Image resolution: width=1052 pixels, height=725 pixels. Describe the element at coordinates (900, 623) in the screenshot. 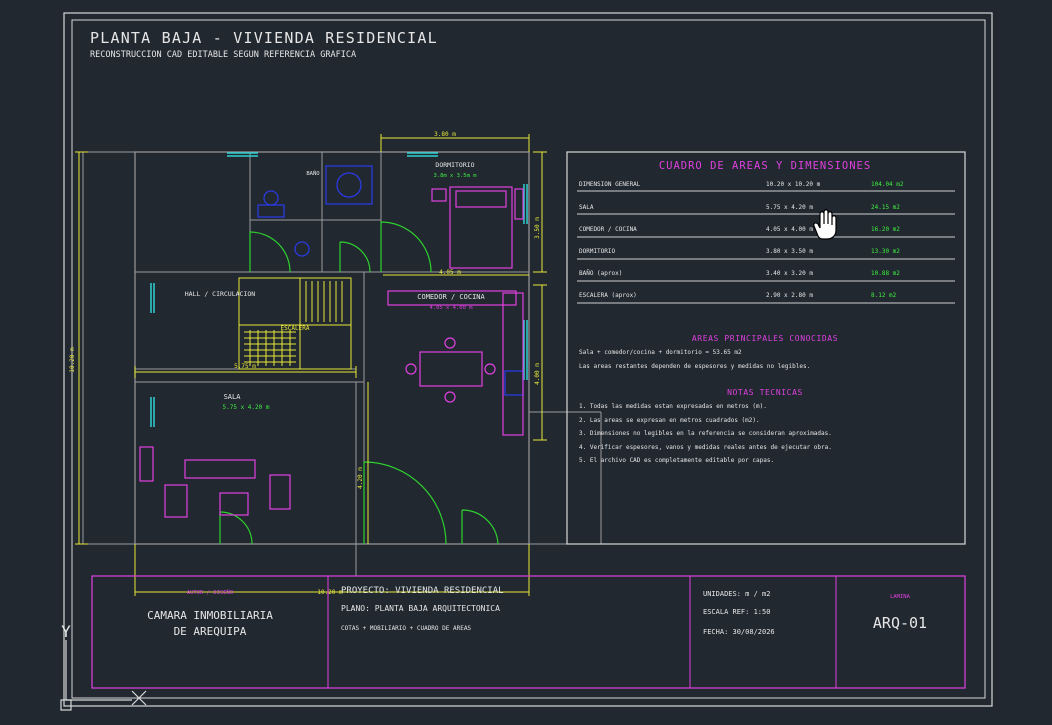

I see `lamina-number: ARQ-01` at that location.